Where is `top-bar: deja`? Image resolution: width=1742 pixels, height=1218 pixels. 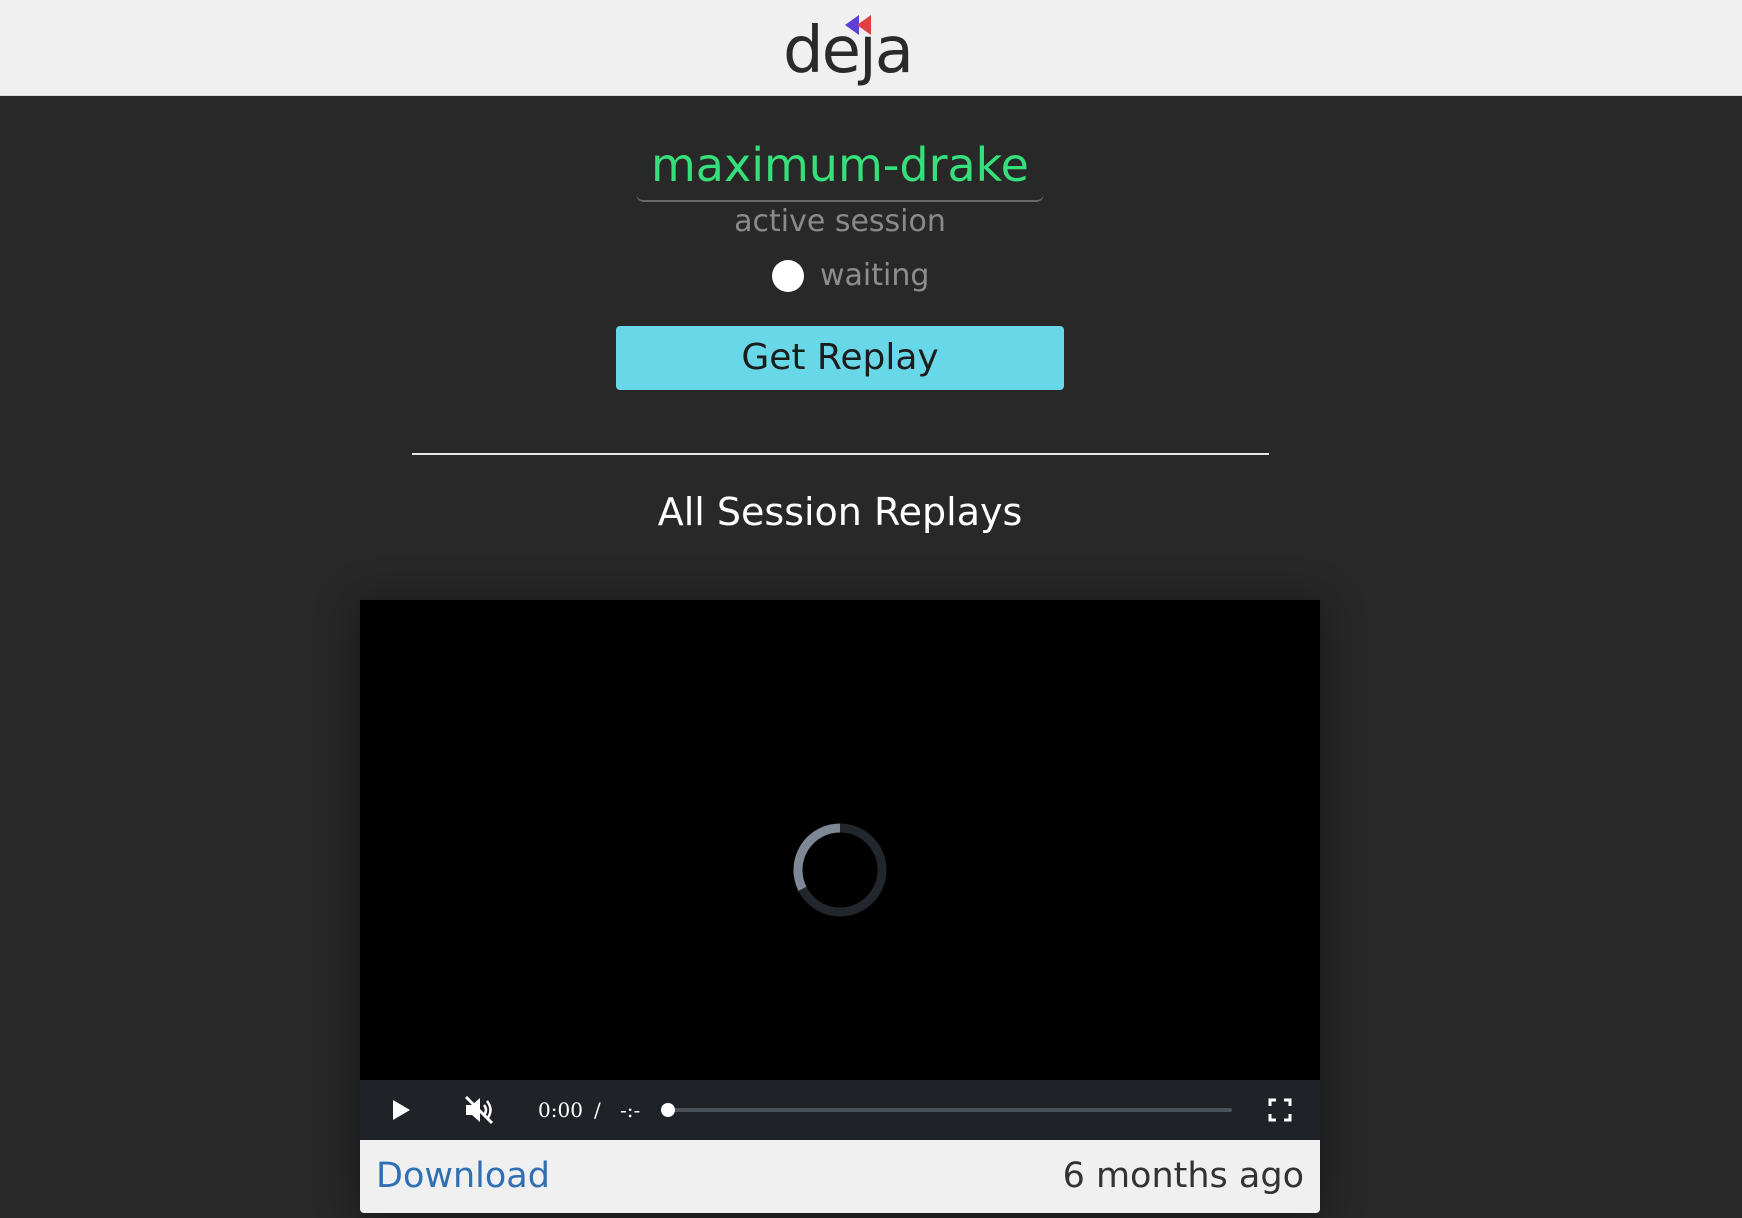 top-bar: deja is located at coordinates (871, 48).